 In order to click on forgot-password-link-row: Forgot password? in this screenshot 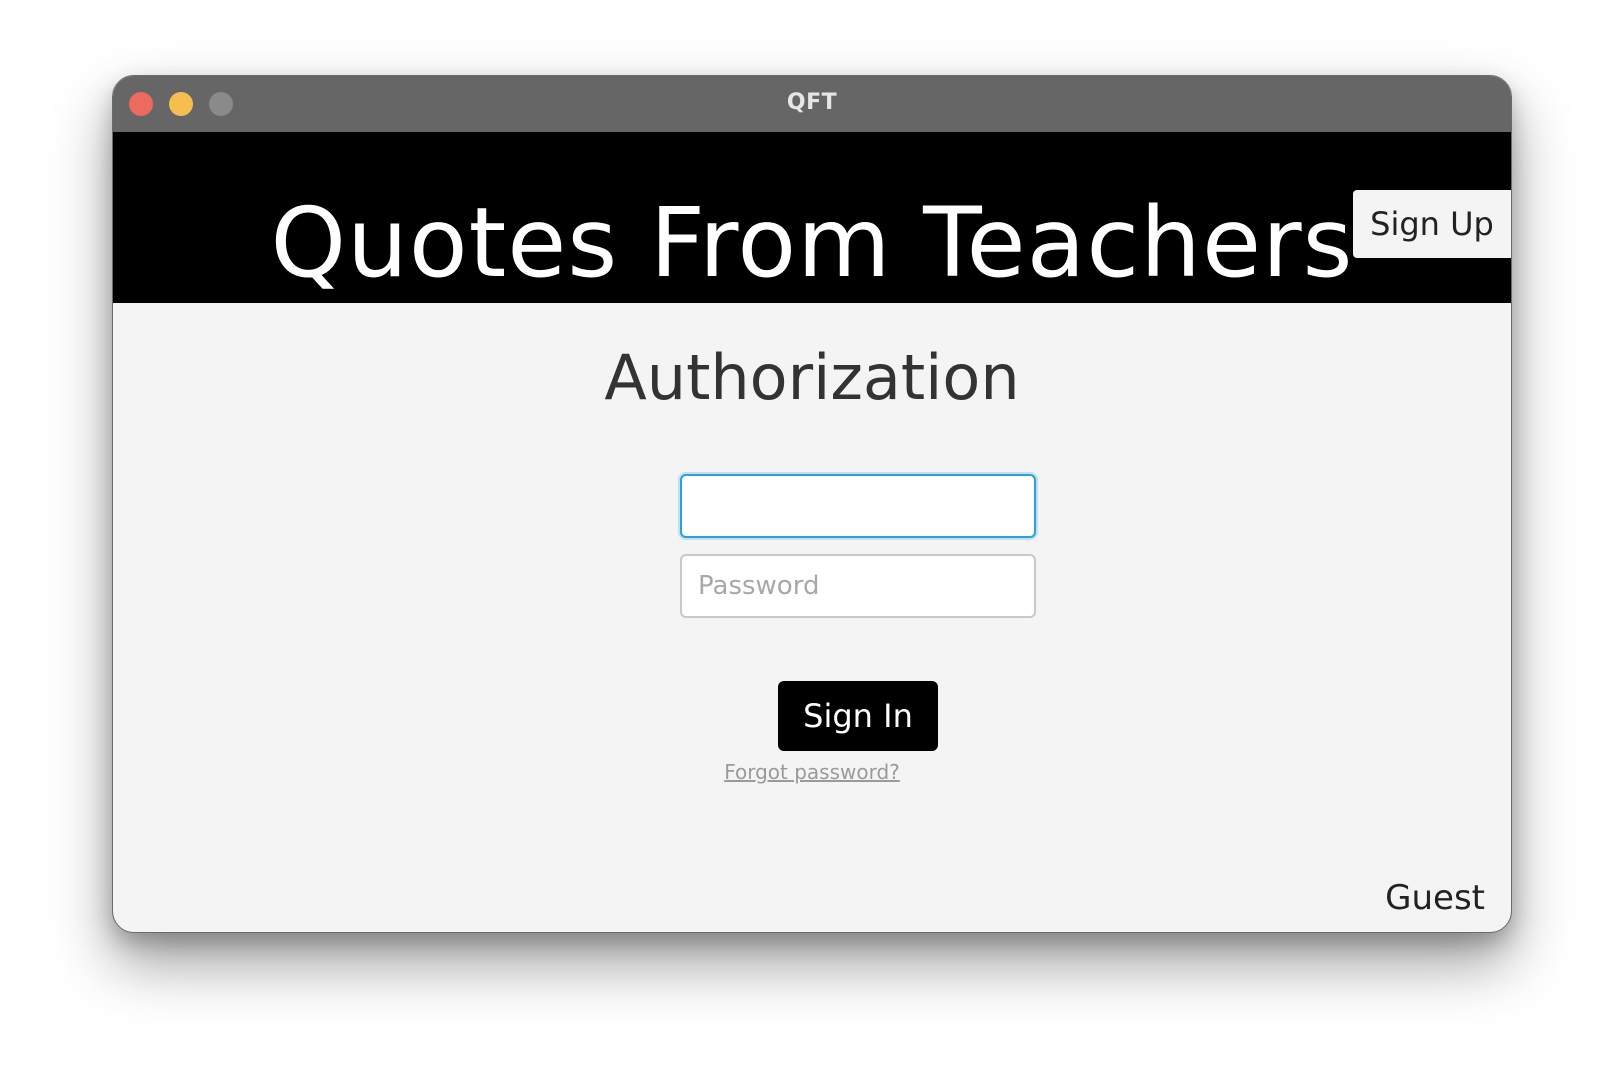, I will do `click(812, 772)`.